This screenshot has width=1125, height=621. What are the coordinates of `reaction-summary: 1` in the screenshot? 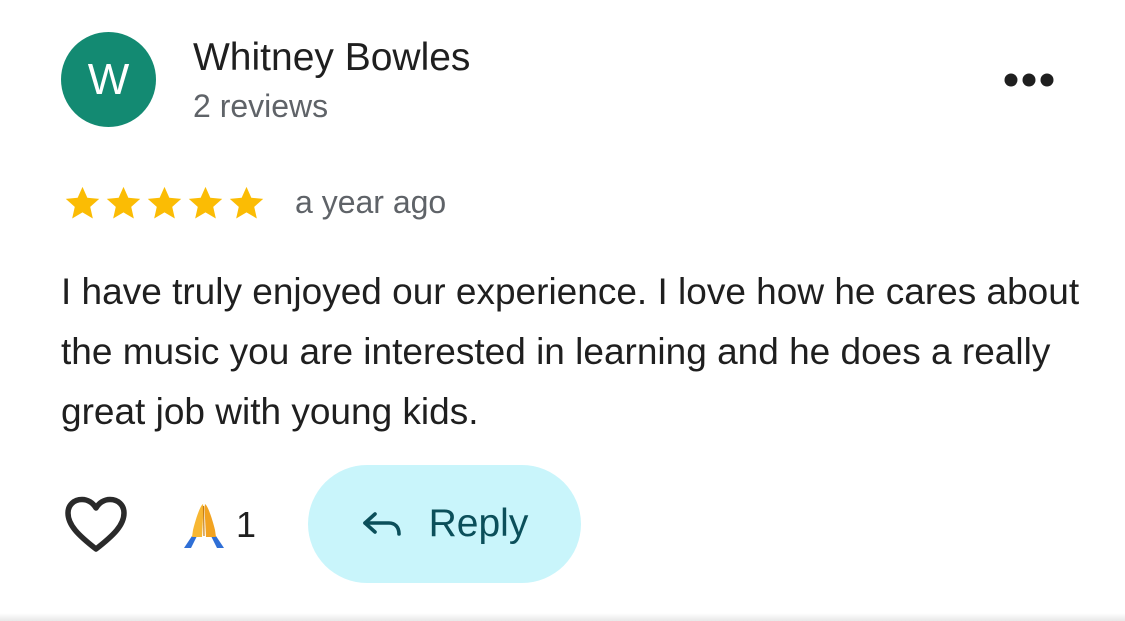 It's located at (217, 525).